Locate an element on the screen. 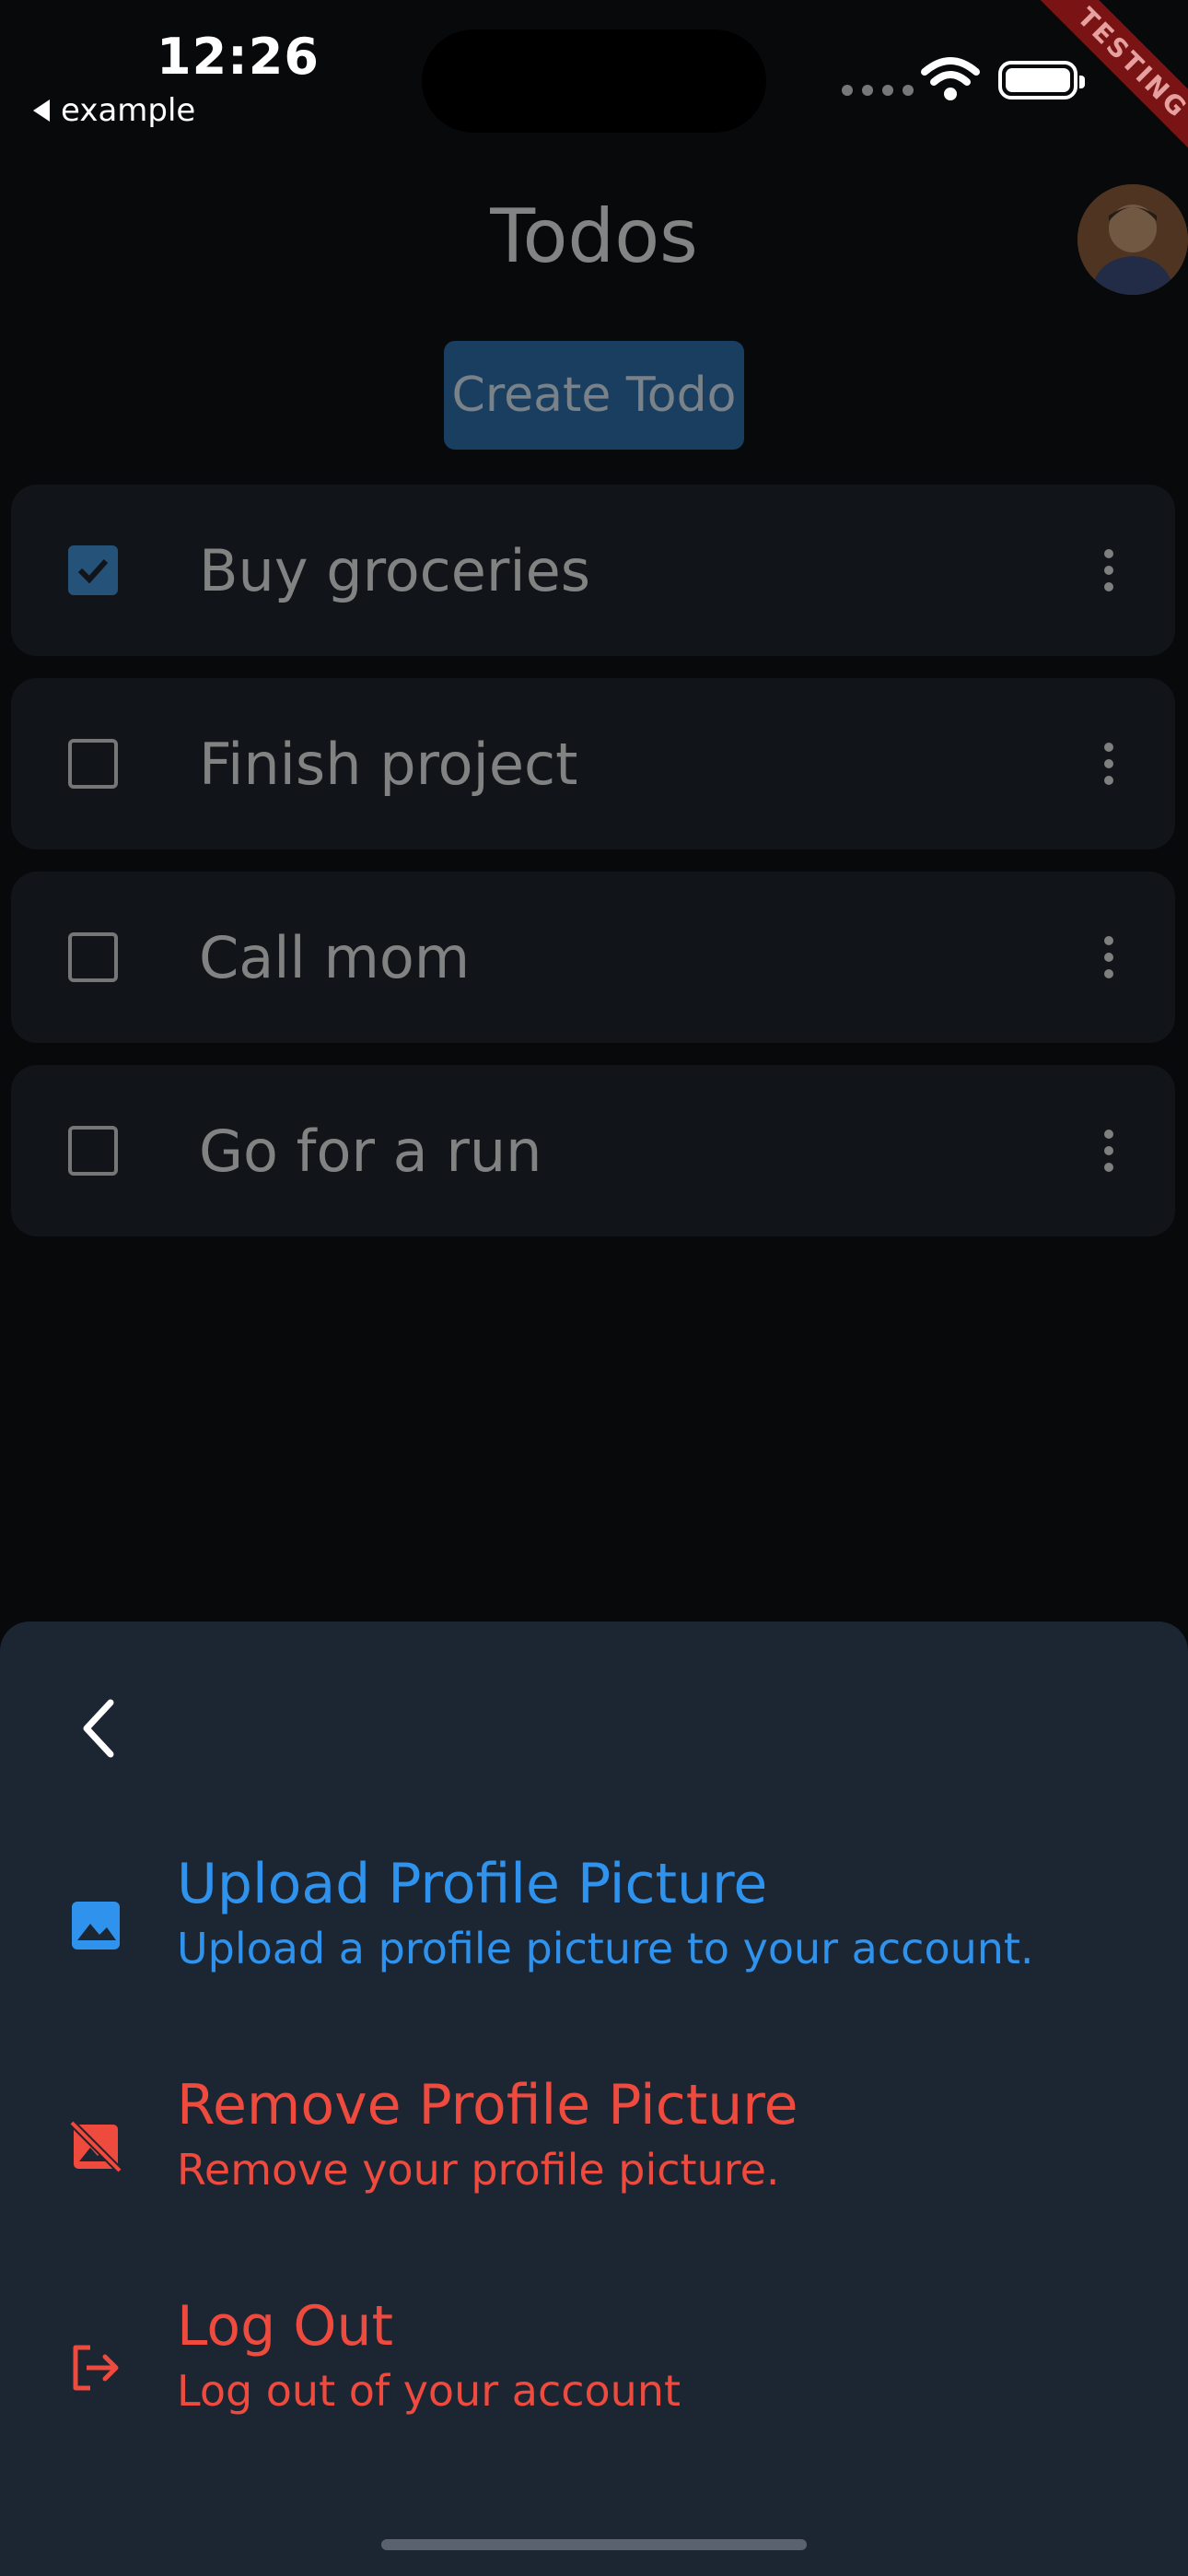 This screenshot has height=2576, width=1188. hide-image-icon is located at coordinates (95, 2146).